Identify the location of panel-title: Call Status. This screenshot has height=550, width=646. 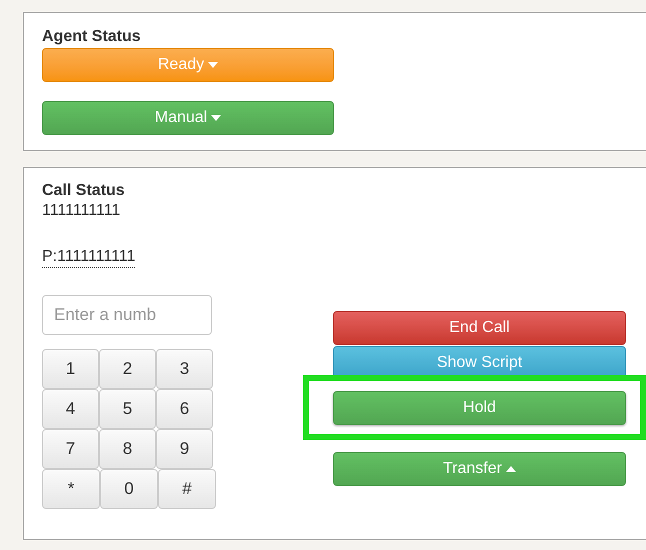
(83, 191).